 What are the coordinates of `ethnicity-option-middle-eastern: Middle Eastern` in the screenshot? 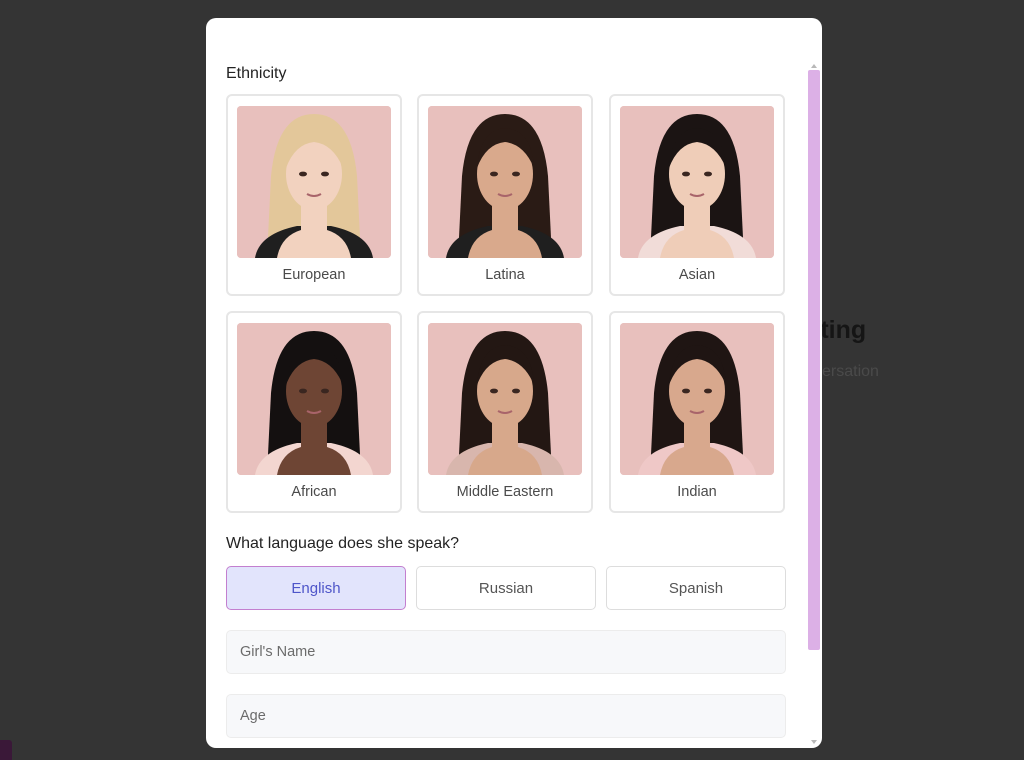 It's located at (505, 412).